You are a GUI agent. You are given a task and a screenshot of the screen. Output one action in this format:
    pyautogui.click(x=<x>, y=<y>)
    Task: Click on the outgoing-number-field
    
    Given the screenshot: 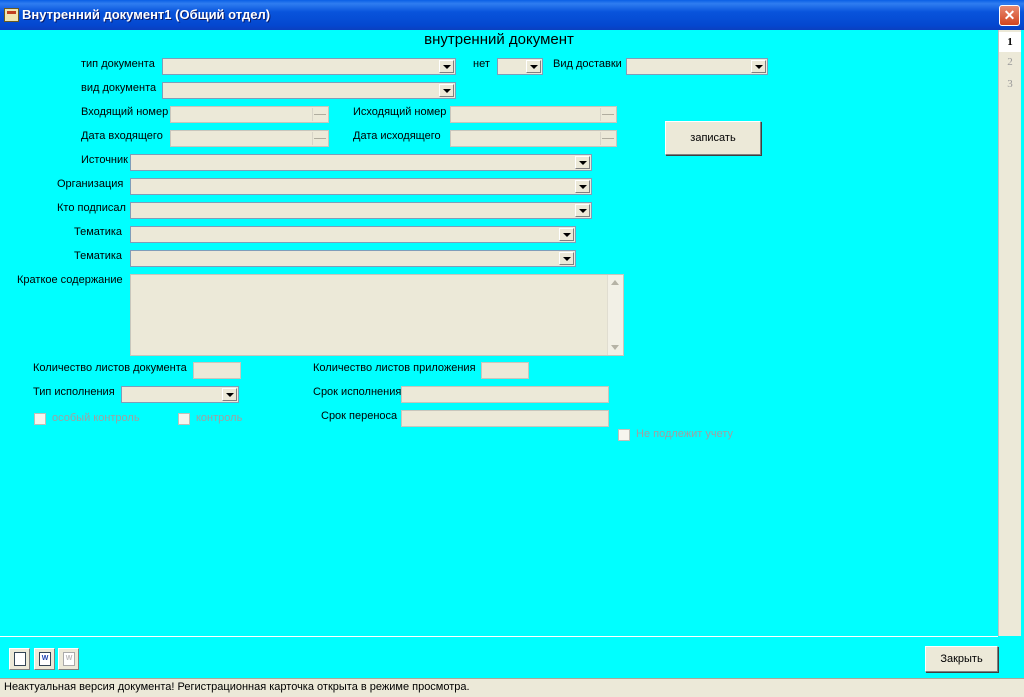 What is the action you would take?
    pyautogui.click(x=533, y=114)
    